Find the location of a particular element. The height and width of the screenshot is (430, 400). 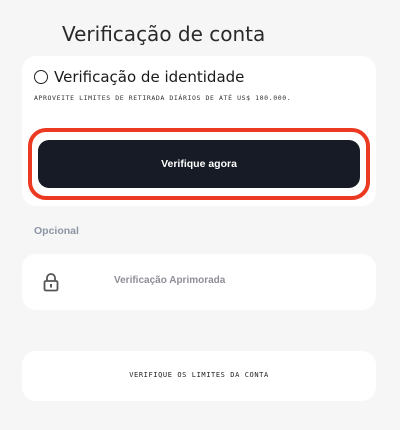

lock-icon is located at coordinates (51, 282).